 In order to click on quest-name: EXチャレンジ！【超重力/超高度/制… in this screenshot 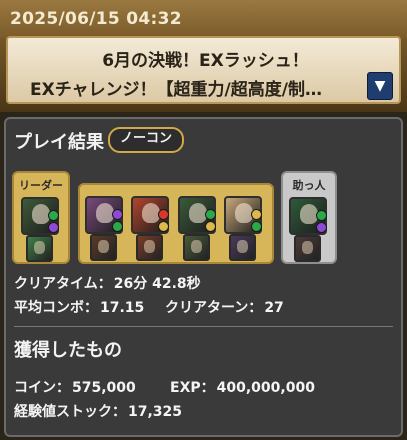, I will do `click(176, 90)`.